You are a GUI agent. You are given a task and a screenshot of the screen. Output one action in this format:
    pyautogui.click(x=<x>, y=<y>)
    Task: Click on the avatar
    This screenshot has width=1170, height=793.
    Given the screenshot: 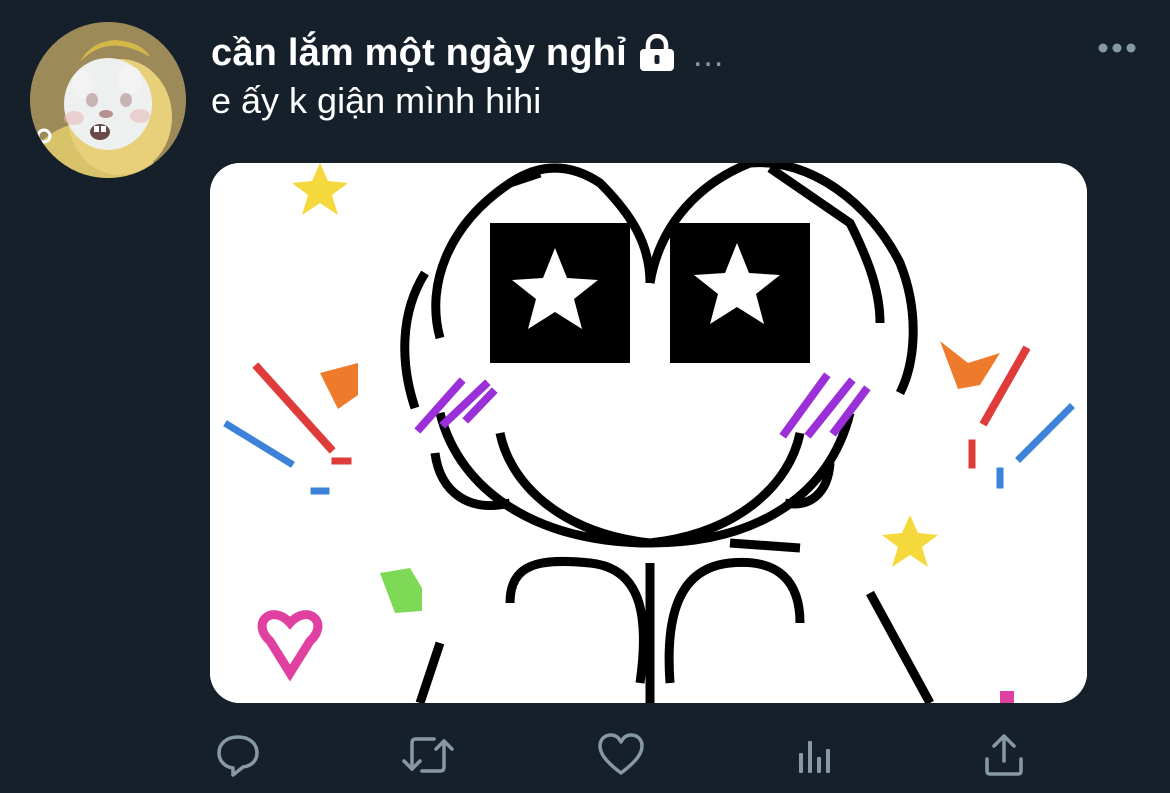 What is the action you would take?
    pyautogui.click(x=108, y=100)
    